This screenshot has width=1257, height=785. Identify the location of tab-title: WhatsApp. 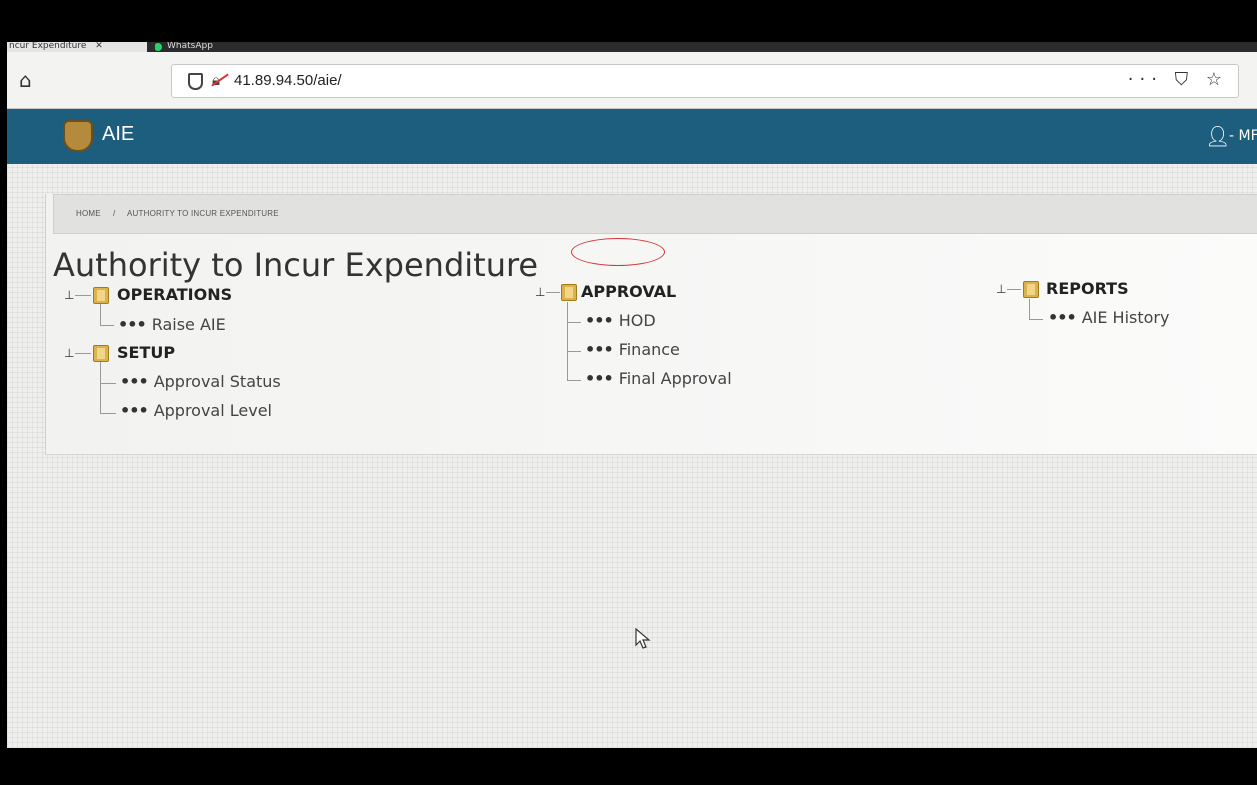
(190, 46).